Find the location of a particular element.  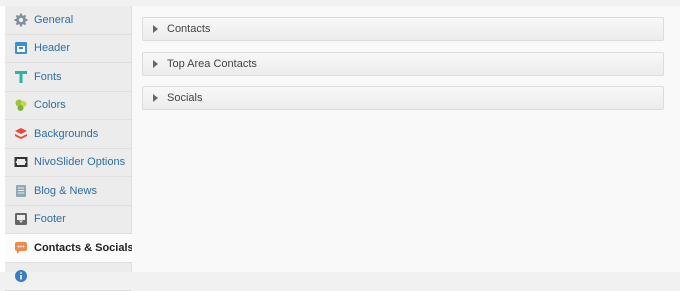

layers-icon is located at coordinates (21, 134).